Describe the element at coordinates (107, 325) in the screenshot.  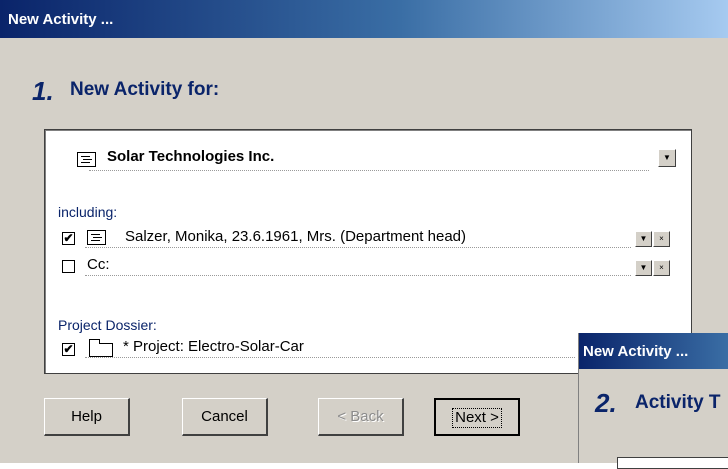
I see `project-dossier-label: Project Dossier:` at that location.